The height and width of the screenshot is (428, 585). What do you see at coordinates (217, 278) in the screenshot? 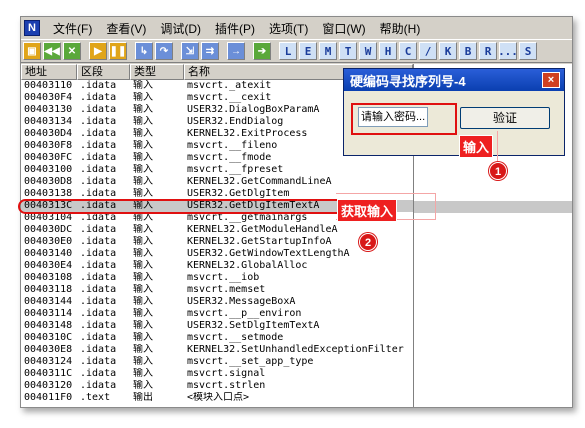
I see `table-row: 00403108 .idata 输入 msvcrt.__iob` at bounding box center [217, 278].